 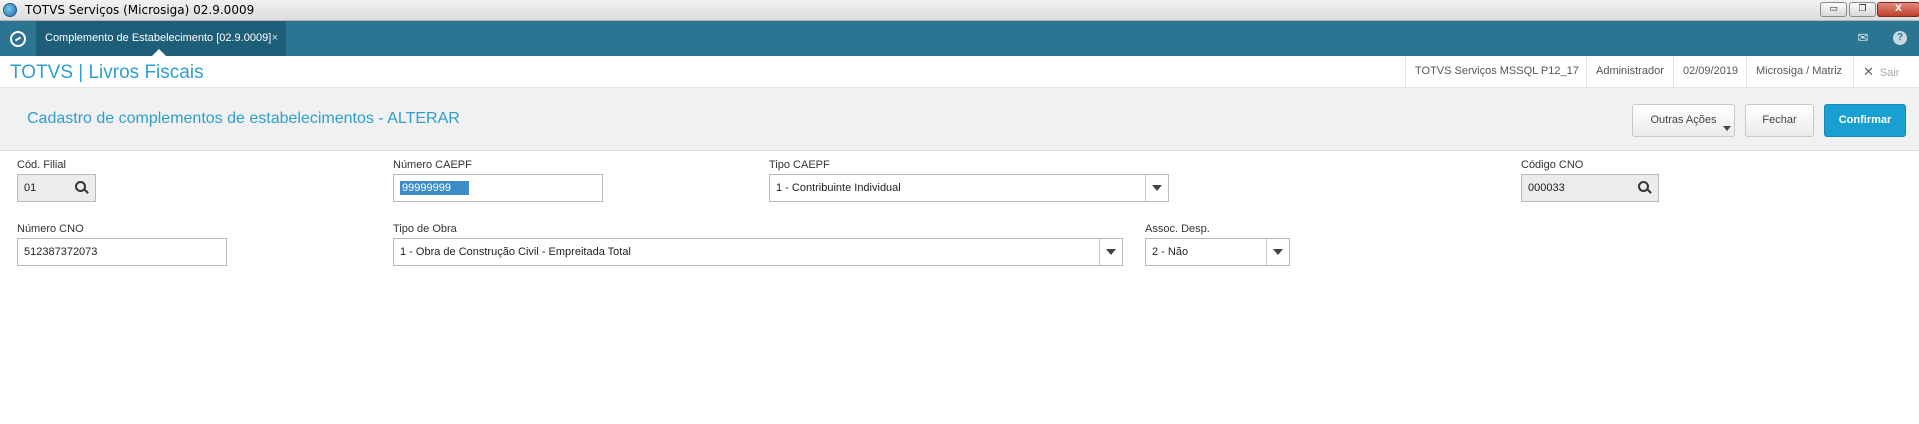 I want to click on codigo-cno-value: 000033, so click(x=1546, y=188).